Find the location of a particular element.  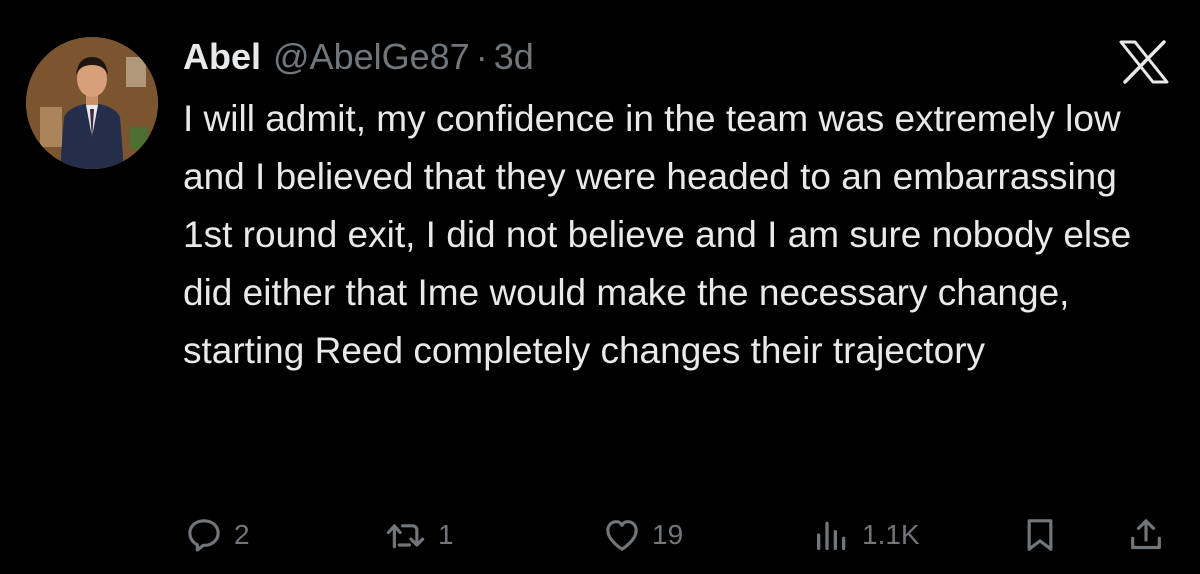

heart-icon is located at coordinates (622, 535).